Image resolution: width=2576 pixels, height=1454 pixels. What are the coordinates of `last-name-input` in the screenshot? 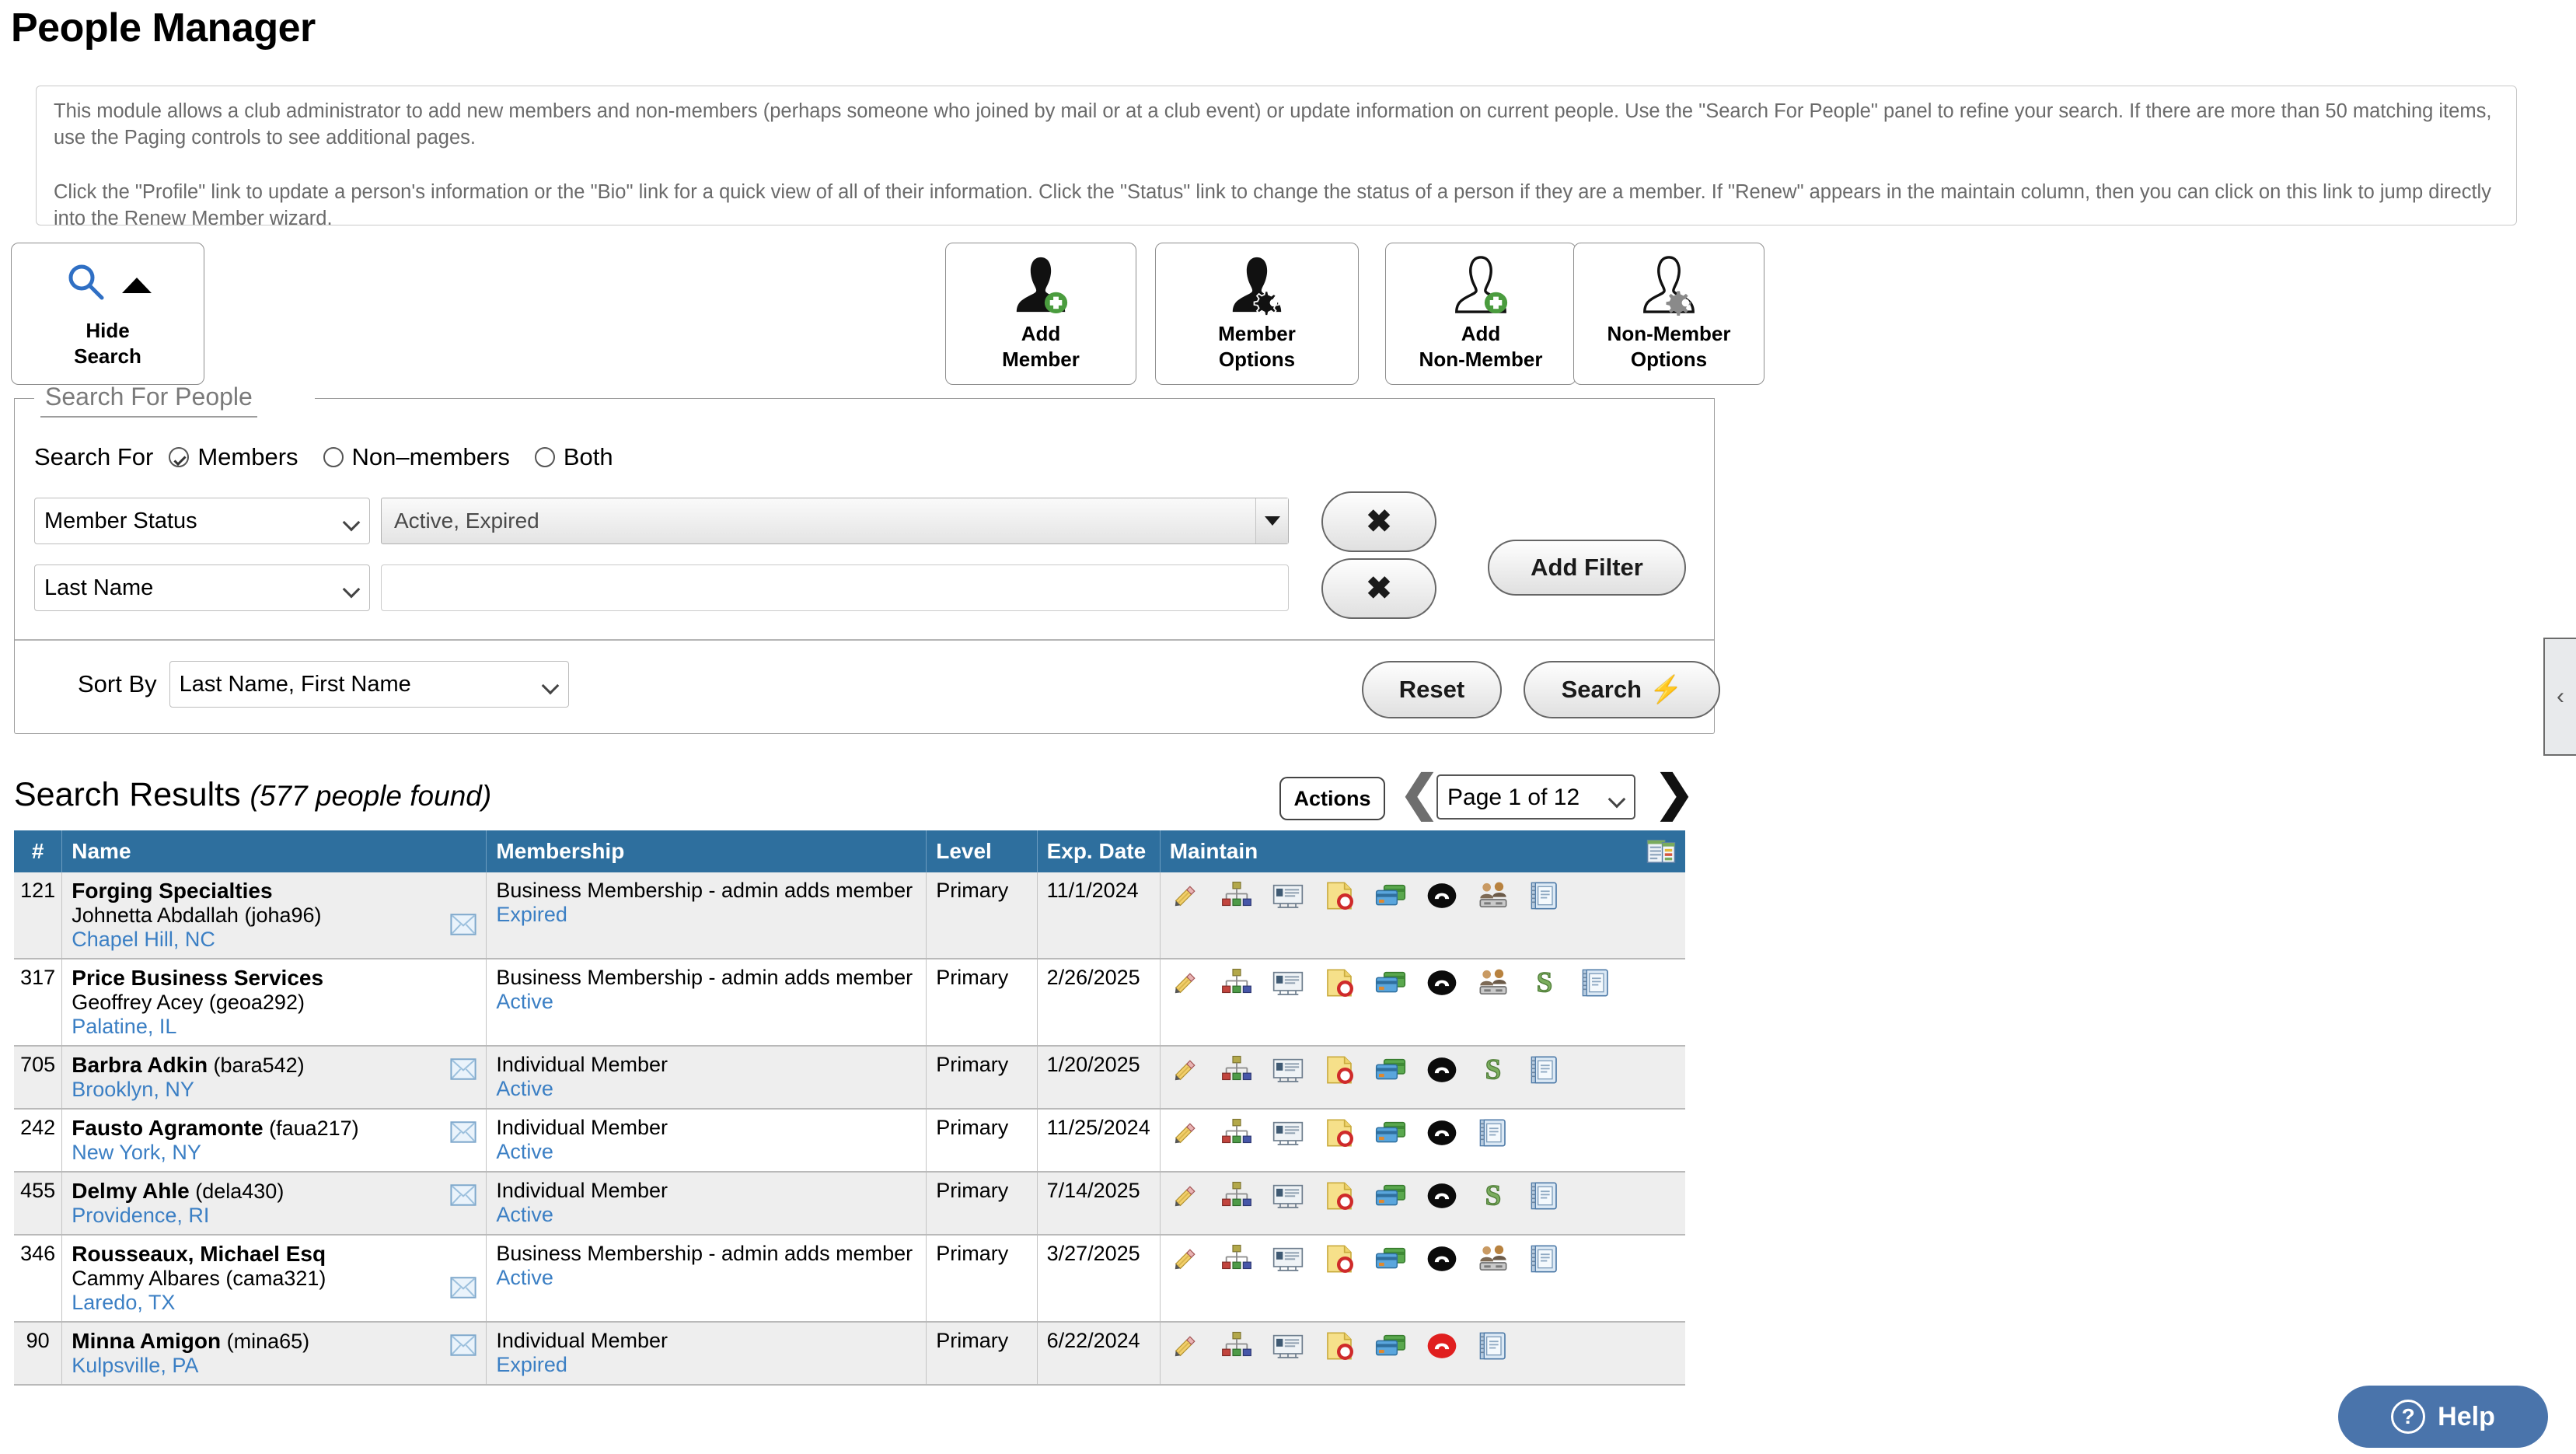 It's located at (835, 588).